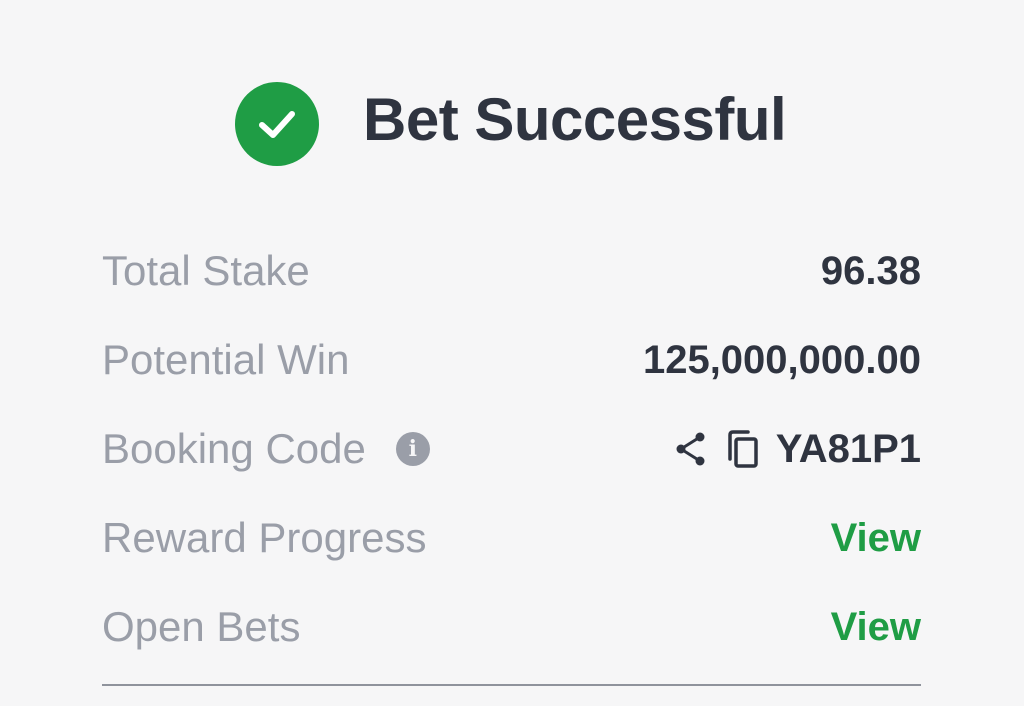 The image size is (1024, 706). I want to click on potential-win-label: Potential Win, so click(226, 359).